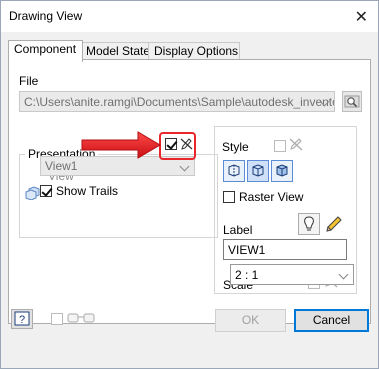 This screenshot has width=379, height=369. Describe the element at coordinates (247, 275) in the screenshot. I see `scale-select-value: 2 : 1` at that location.